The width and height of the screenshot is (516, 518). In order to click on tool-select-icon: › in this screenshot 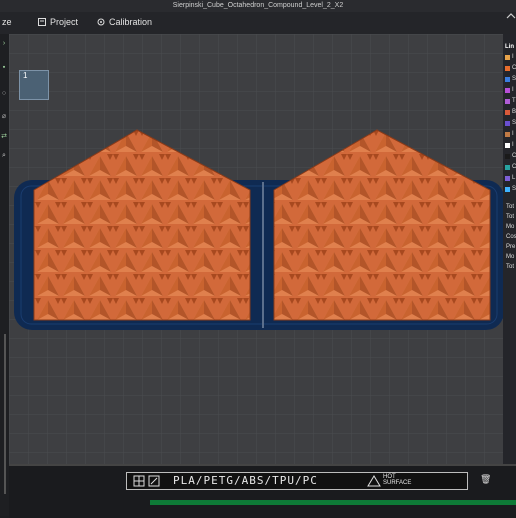, I will do `click(4, 45)`.